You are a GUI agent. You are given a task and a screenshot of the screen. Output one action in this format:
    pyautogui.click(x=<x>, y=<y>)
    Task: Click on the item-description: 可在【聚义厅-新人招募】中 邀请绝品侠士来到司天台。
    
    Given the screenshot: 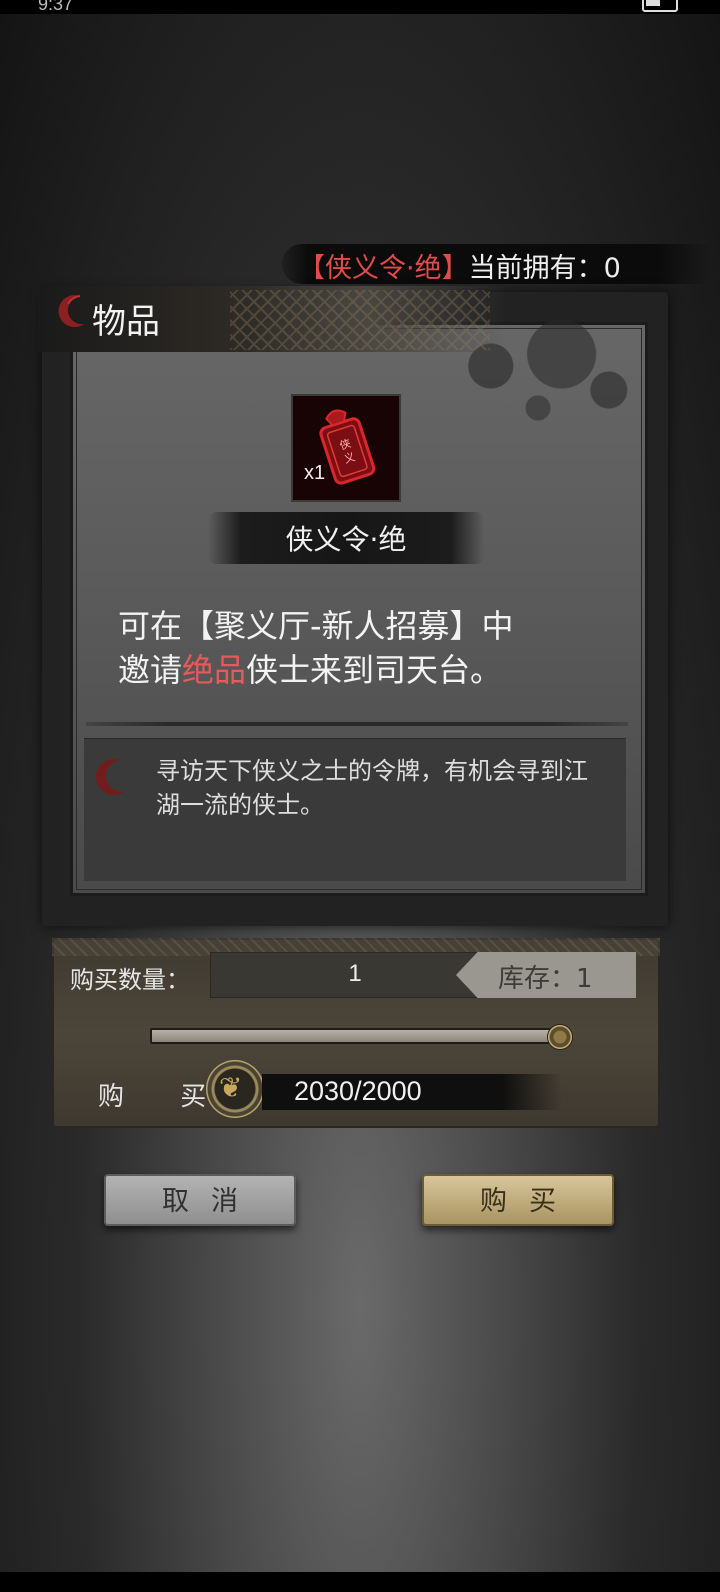 What is the action you would take?
    pyautogui.click(x=358, y=648)
    